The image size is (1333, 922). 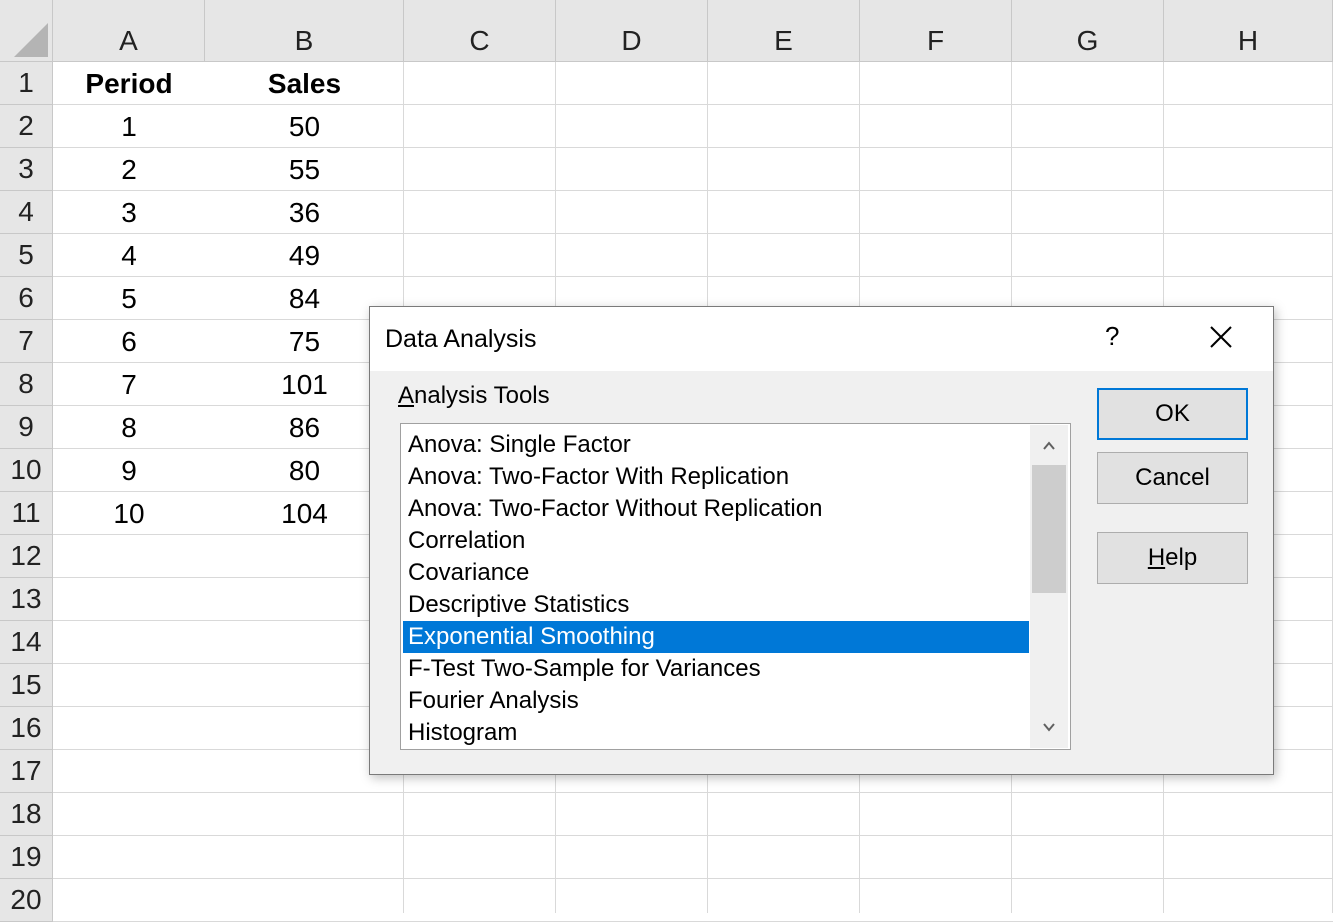 What do you see at coordinates (129, 341) in the screenshot?
I see `cell-period: 6` at bounding box center [129, 341].